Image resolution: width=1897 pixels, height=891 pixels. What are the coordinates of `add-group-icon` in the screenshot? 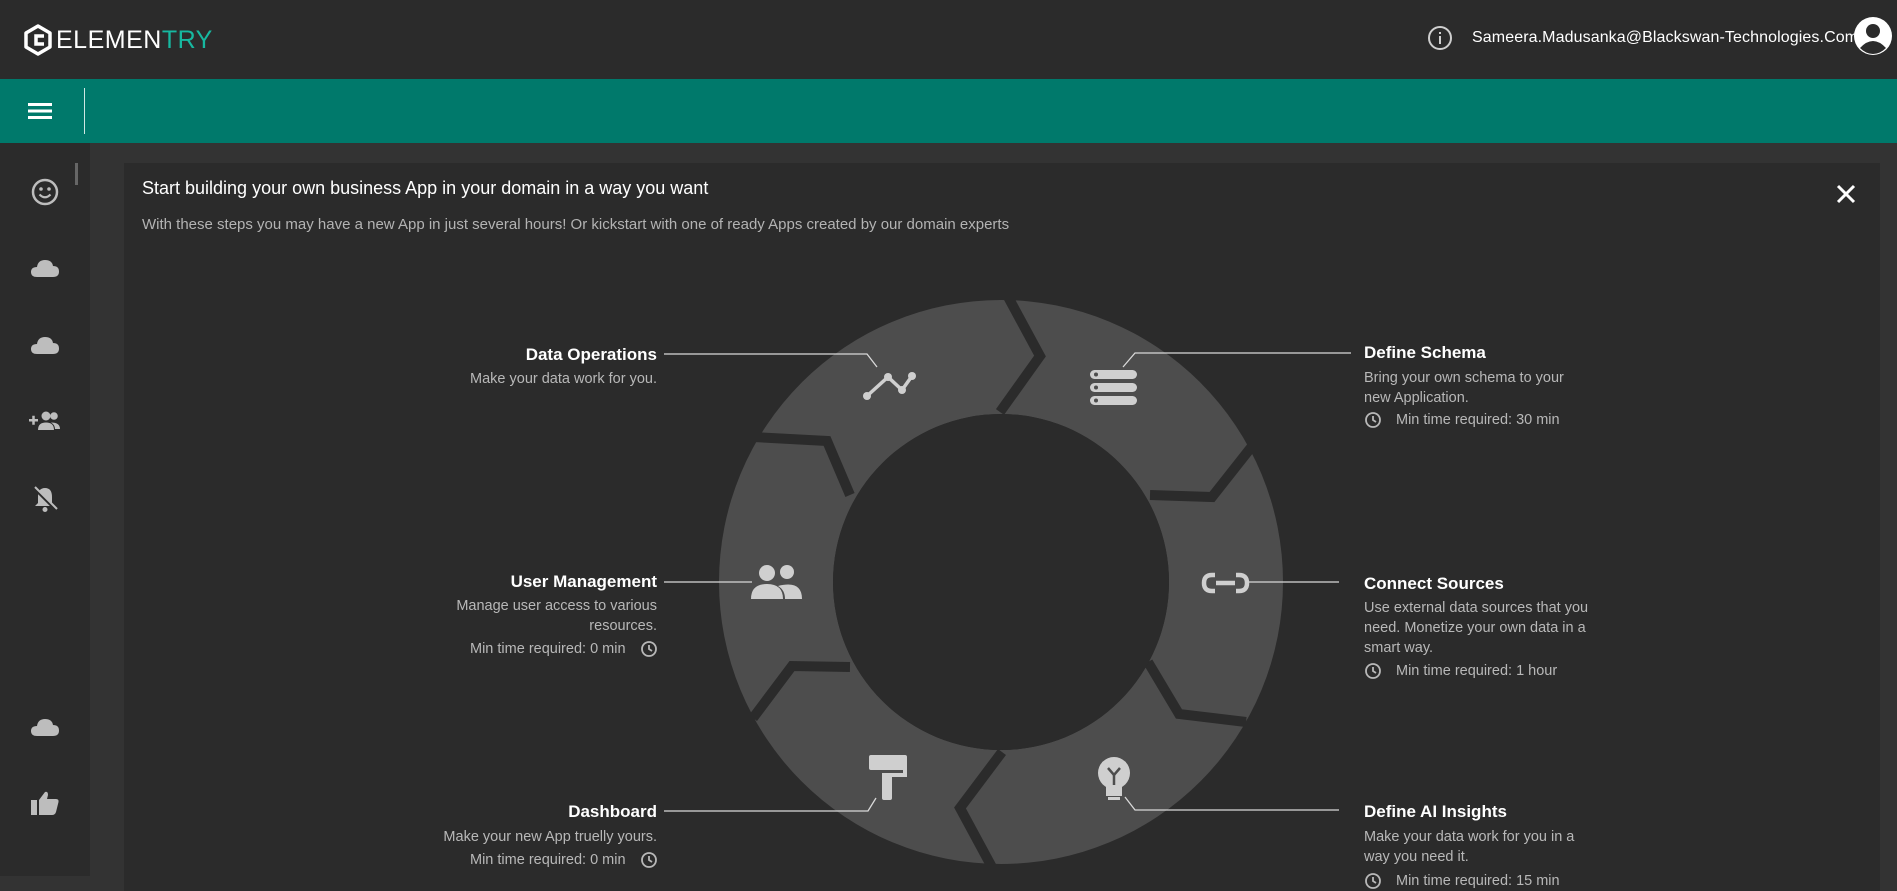 It's located at (44, 420).